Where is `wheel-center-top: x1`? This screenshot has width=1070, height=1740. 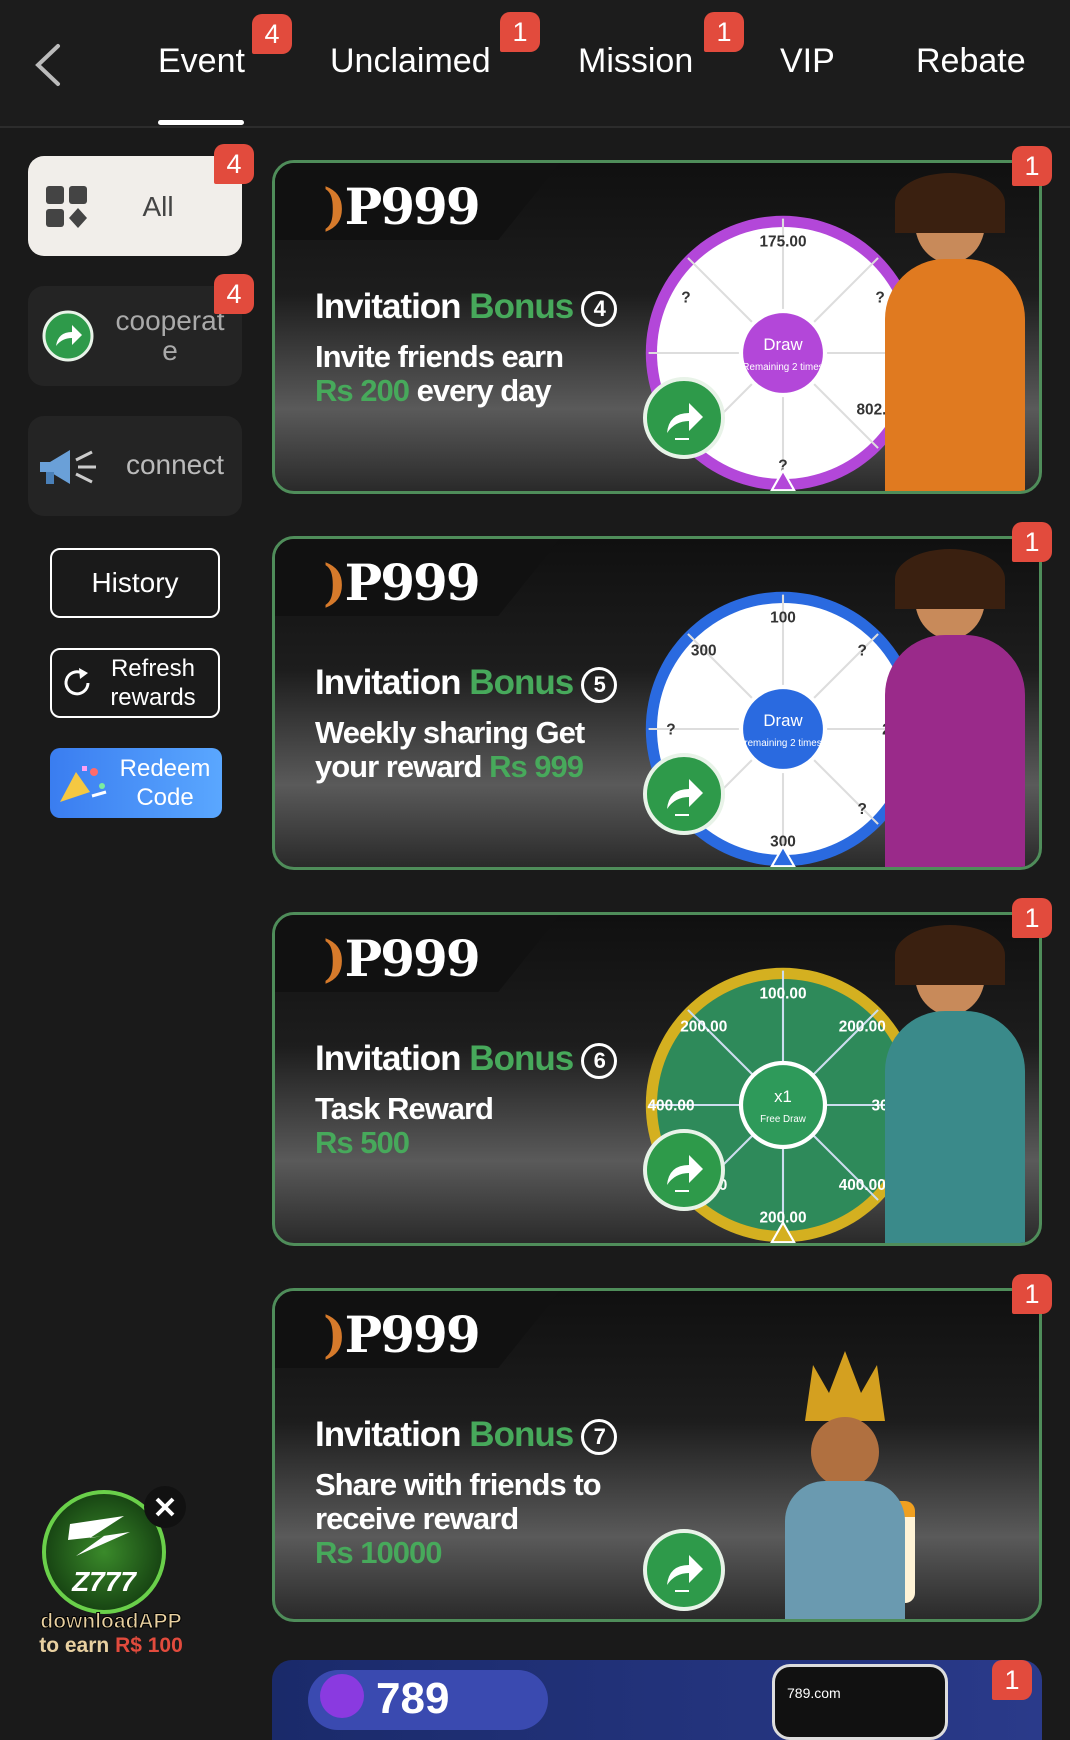
wheel-center-top: x1 is located at coordinates (783, 1096).